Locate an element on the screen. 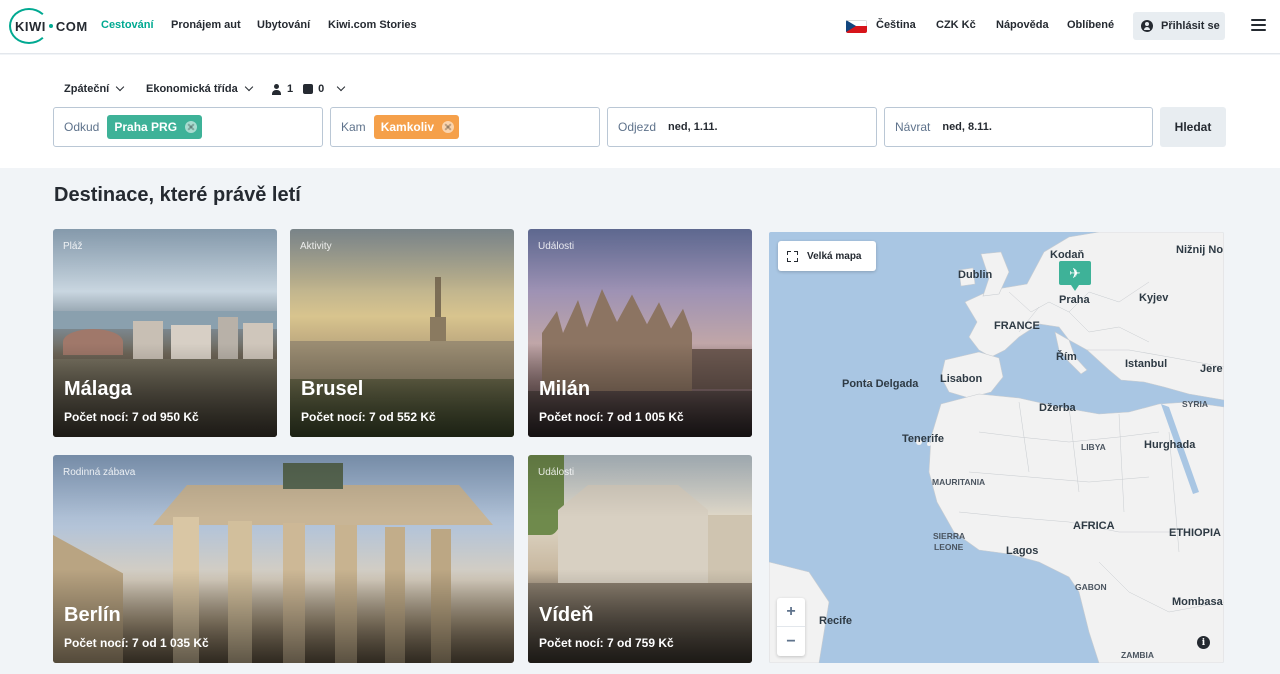  help-link: Nápověda is located at coordinates (1022, 25).